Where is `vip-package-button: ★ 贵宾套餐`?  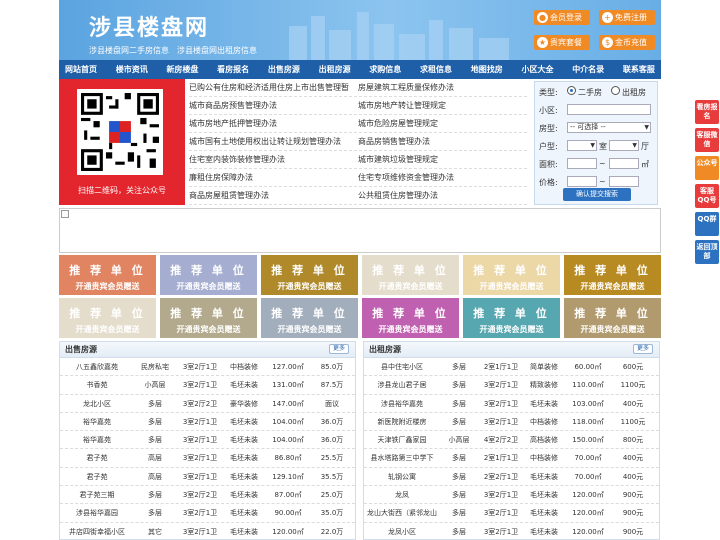 vip-package-button: ★ 贵宾套餐 is located at coordinates (562, 42).